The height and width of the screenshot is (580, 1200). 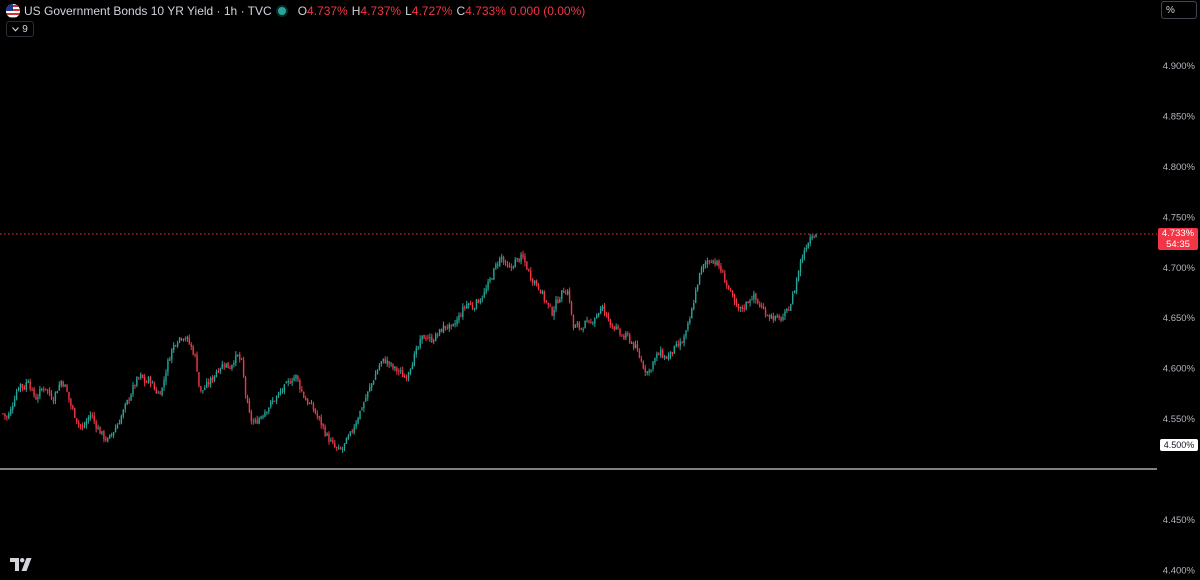 What do you see at coordinates (1179, 445) in the screenshot?
I see `horizontal-level-label: 4.500%` at bounding box center [1179, 445].